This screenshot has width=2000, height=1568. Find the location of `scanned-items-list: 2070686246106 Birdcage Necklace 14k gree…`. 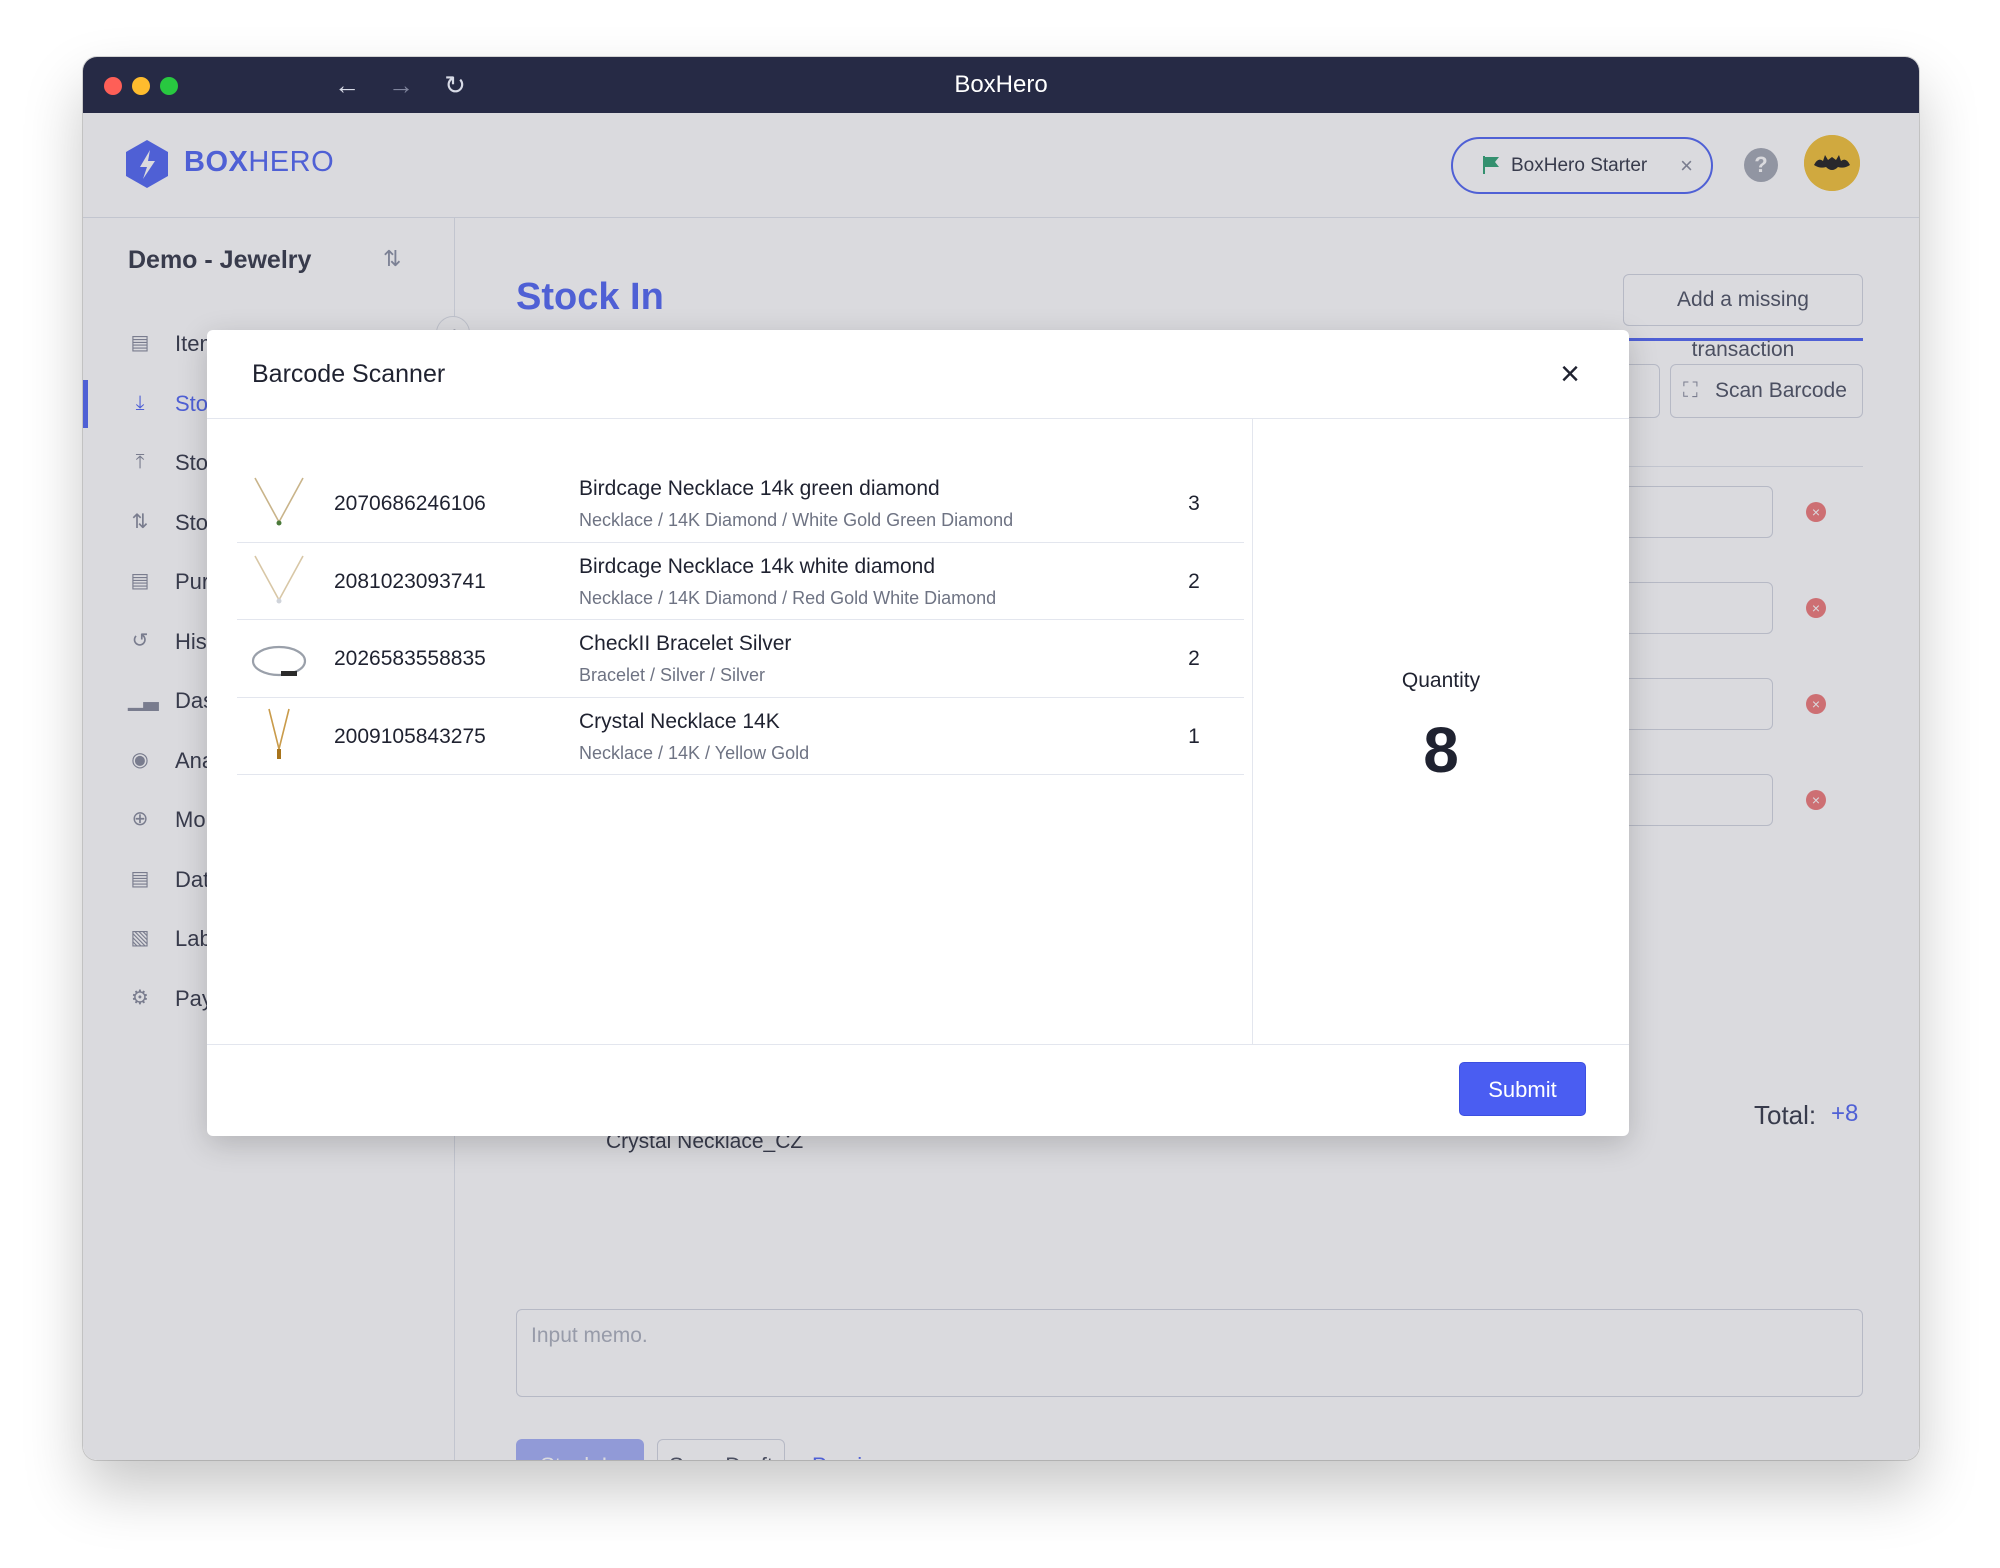

scanned-items-list: 2070686246106 Birdcage Necklace 14k gree… is located at coordinates (740, 620).